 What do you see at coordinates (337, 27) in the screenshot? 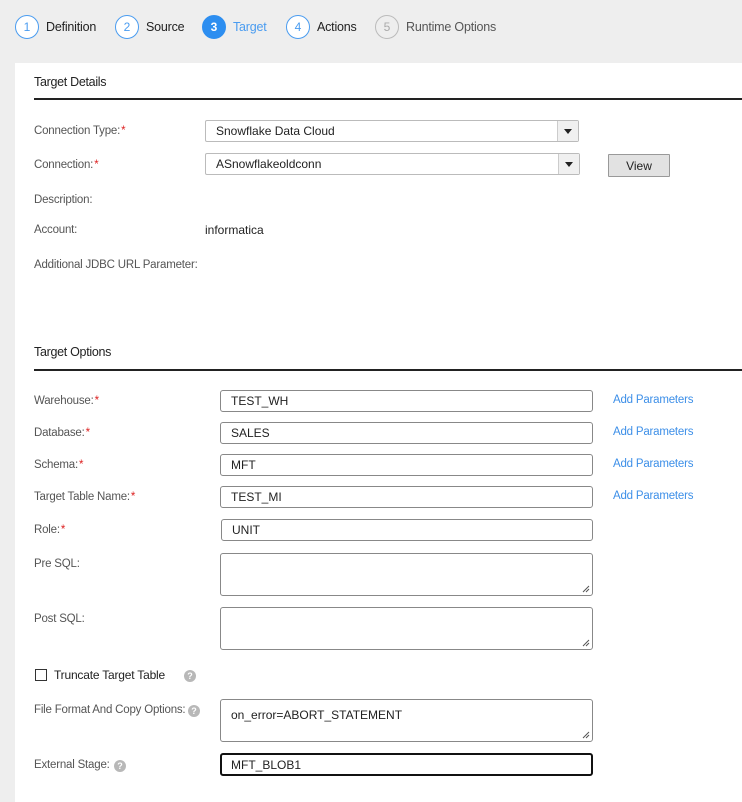
I see `step-label: Actions` at bounding box center [337, 27].